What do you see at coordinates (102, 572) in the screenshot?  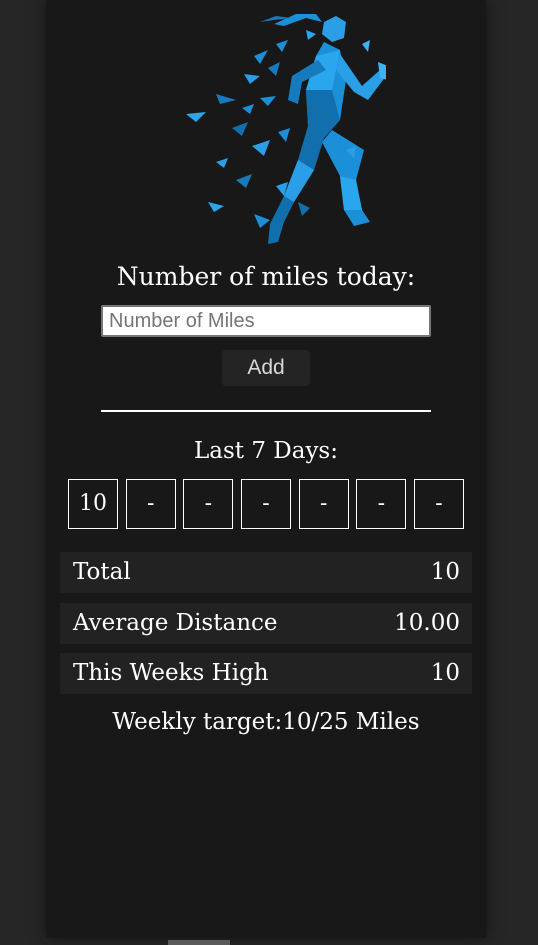 I see `total-label: Total` at bounding box center [102, 572].